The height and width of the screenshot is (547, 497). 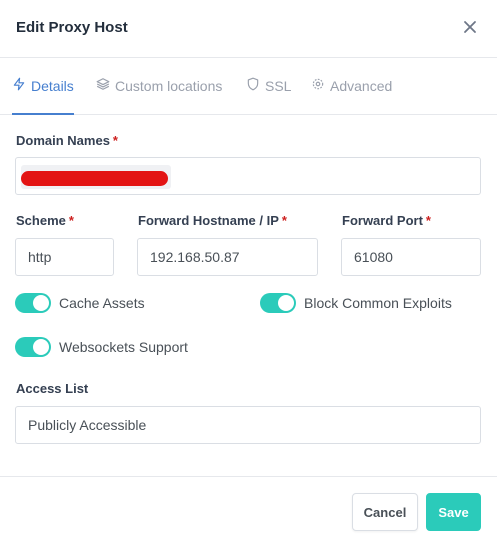 What do you see at coordinates (248, 511) in the screenshot?
I see `dialog-footer` at bounding box center [248, 511].